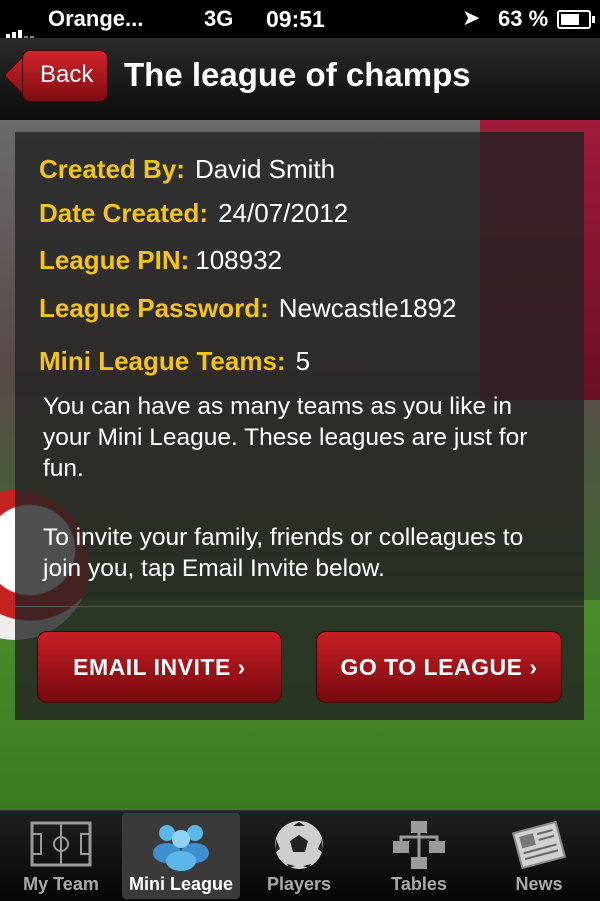  What do you see at coordinates (539, 884) in the screenshot?
I see `tab-label: News` at bounding box center [539, 884].